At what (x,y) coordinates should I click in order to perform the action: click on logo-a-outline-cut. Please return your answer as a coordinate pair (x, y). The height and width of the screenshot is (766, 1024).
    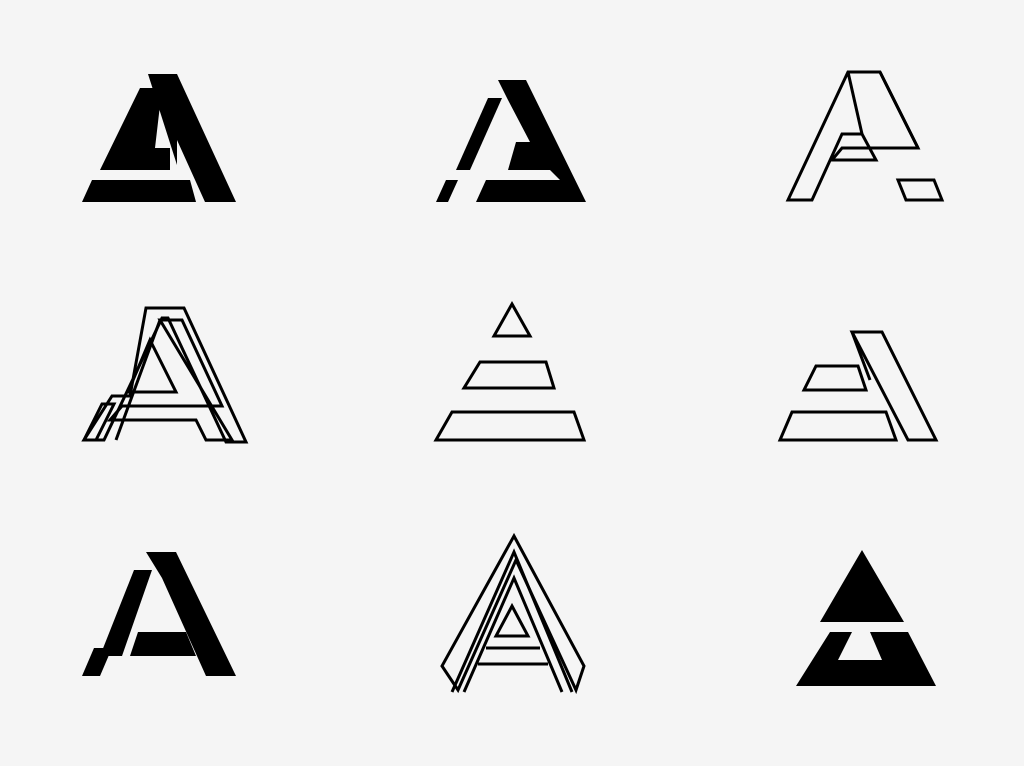
    Looking at the image, I should click on (865, 136).